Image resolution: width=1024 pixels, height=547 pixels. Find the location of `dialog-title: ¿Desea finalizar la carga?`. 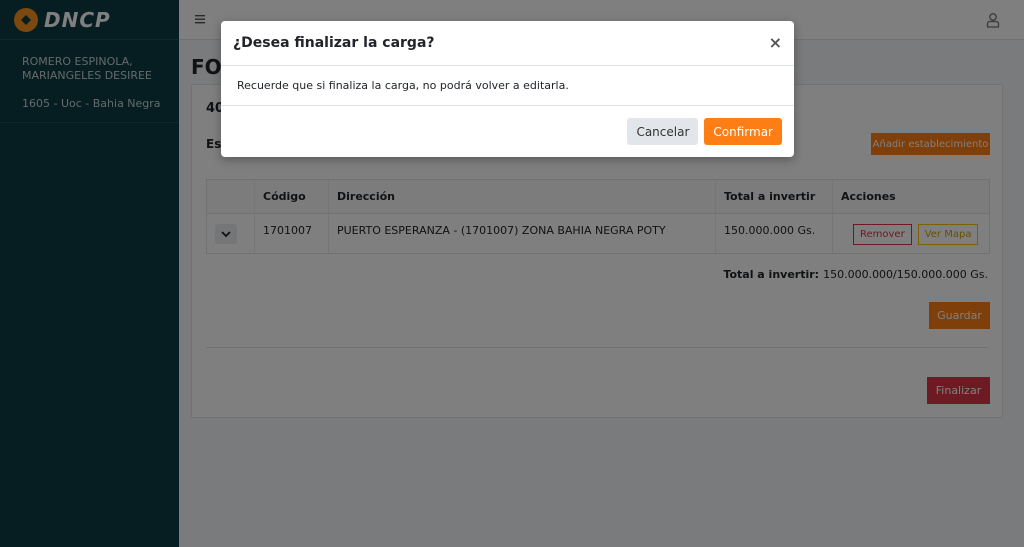

dialog-title: ¿Desea finalizar la carga? is located at coordinates (334, 43).